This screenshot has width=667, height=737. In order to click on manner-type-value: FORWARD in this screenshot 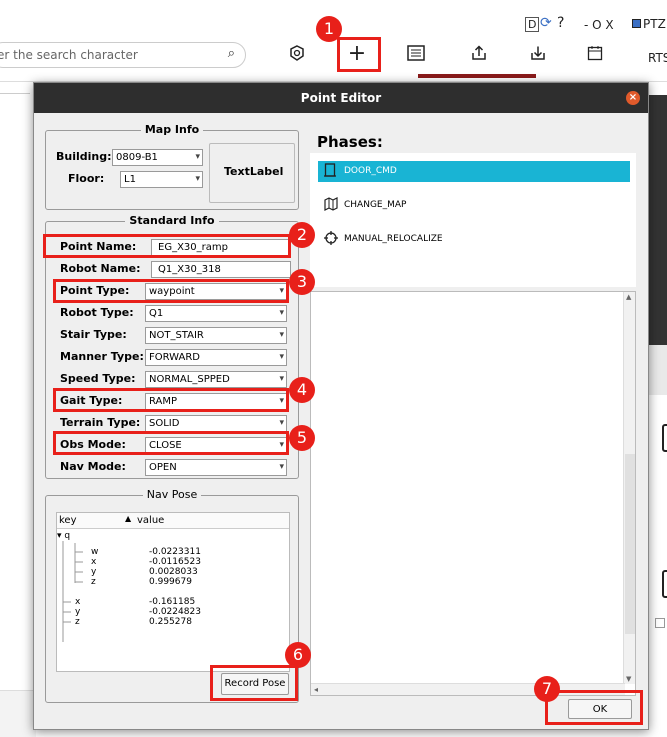, I will do `click(174, 357)`.